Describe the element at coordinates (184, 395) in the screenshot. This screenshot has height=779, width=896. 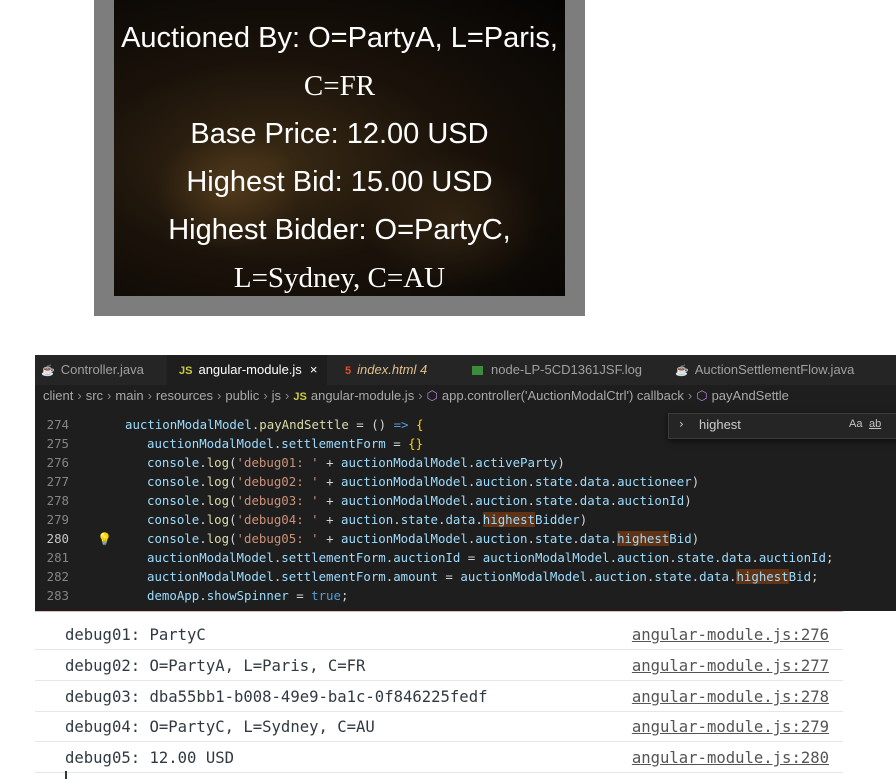
I see `breadcrumb-resources: resources` at that location.